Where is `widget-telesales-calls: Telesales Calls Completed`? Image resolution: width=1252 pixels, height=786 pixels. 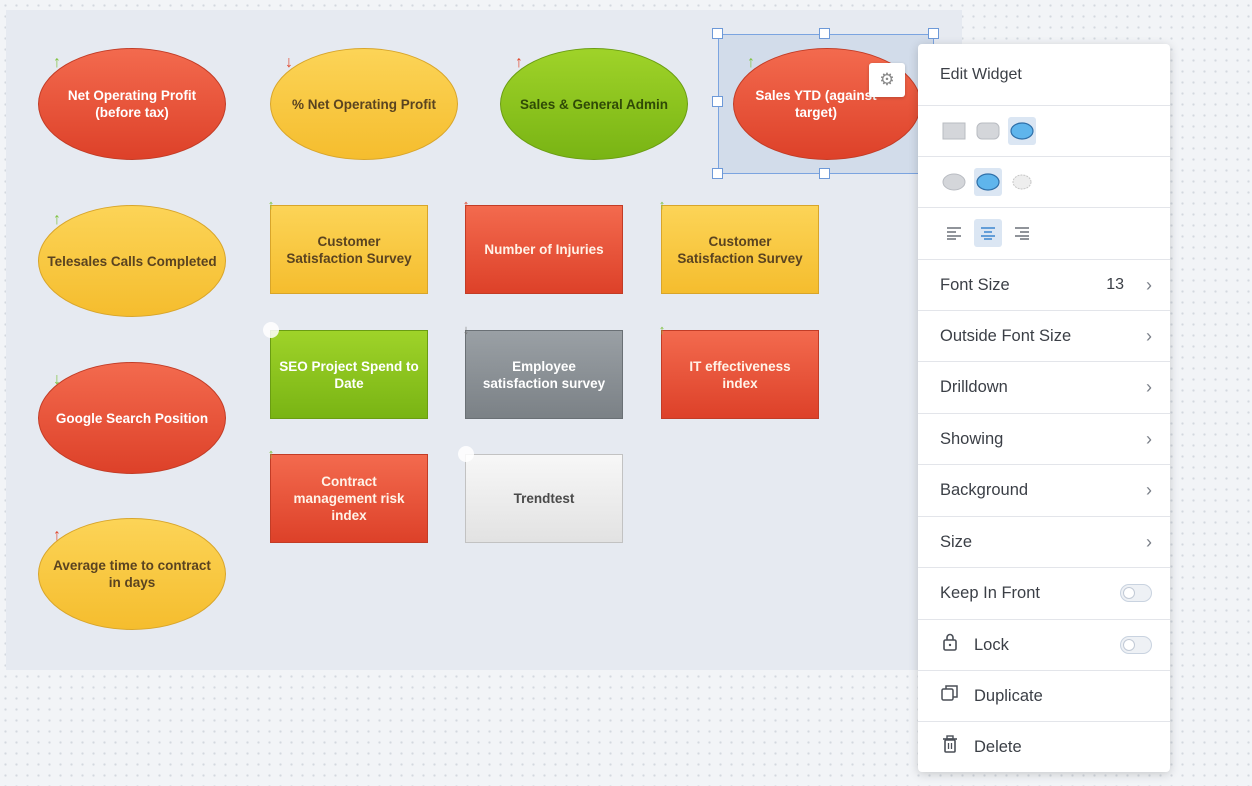
widget-telesales-calls: Telesales Calls Completed is located at coordinates (132, 261).